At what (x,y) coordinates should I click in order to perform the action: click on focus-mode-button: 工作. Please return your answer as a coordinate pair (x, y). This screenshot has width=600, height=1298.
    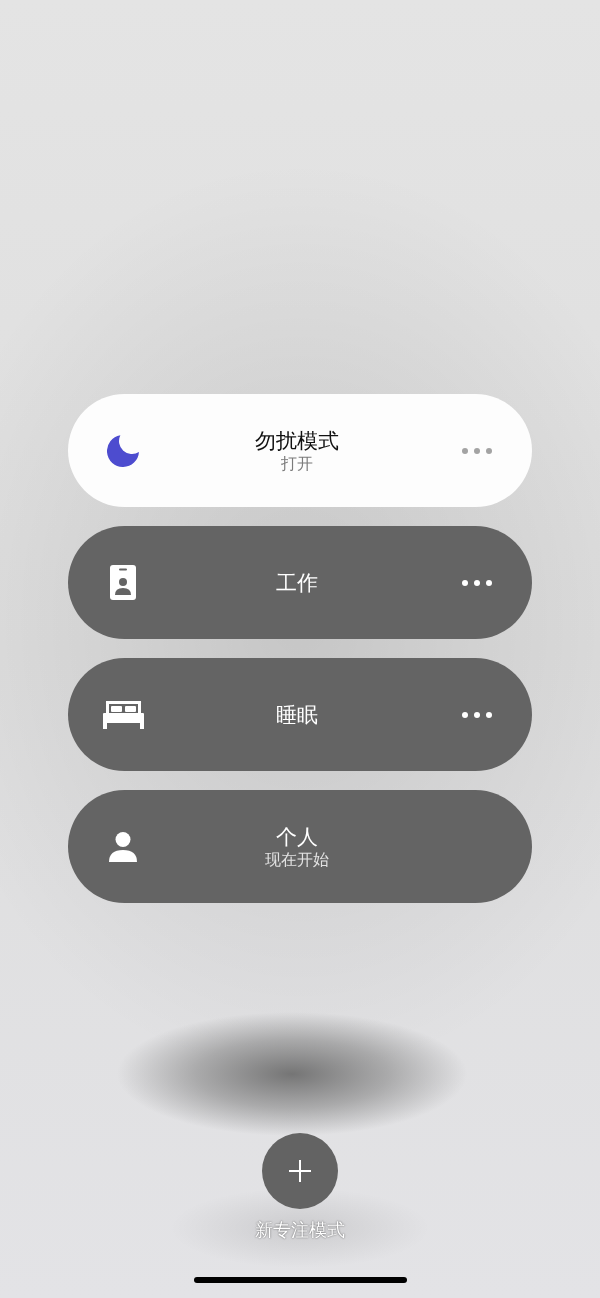
    Looking at the image, I should click on (300, 582).